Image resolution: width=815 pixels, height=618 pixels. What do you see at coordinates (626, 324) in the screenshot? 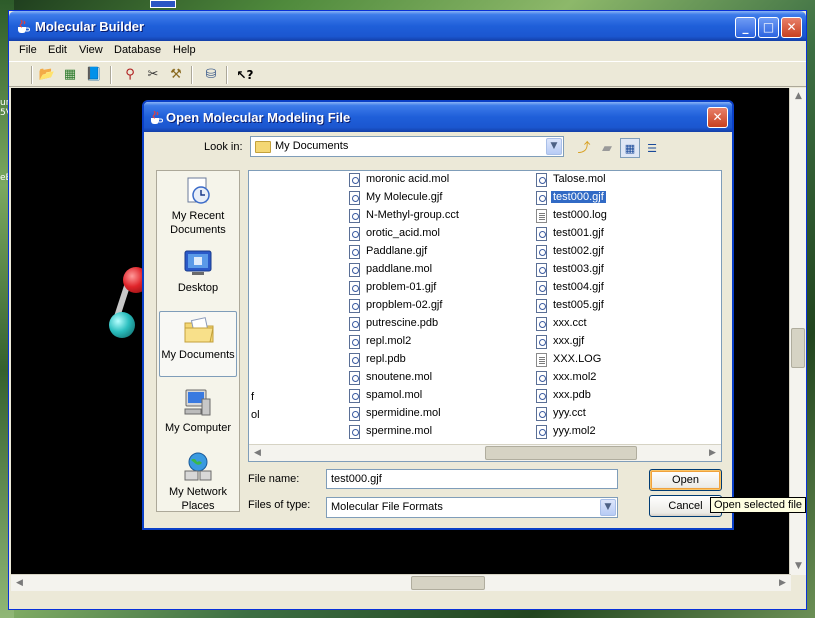
I see `file-item: xxx.cct` at bounding box center [626, 324].